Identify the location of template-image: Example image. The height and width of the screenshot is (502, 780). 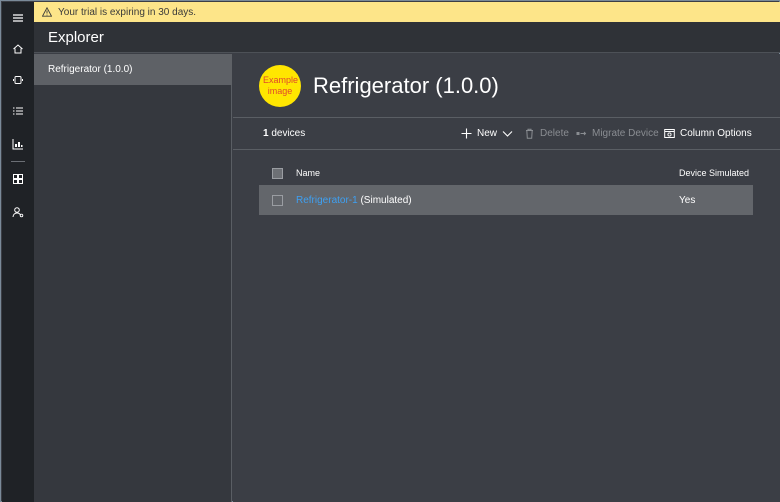
(280, 85).